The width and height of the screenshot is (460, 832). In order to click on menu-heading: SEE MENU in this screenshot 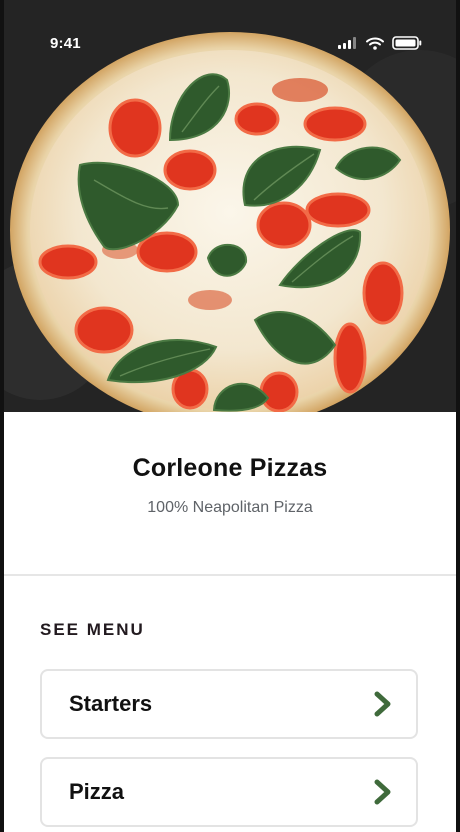, I will do `click(92, 629)`.